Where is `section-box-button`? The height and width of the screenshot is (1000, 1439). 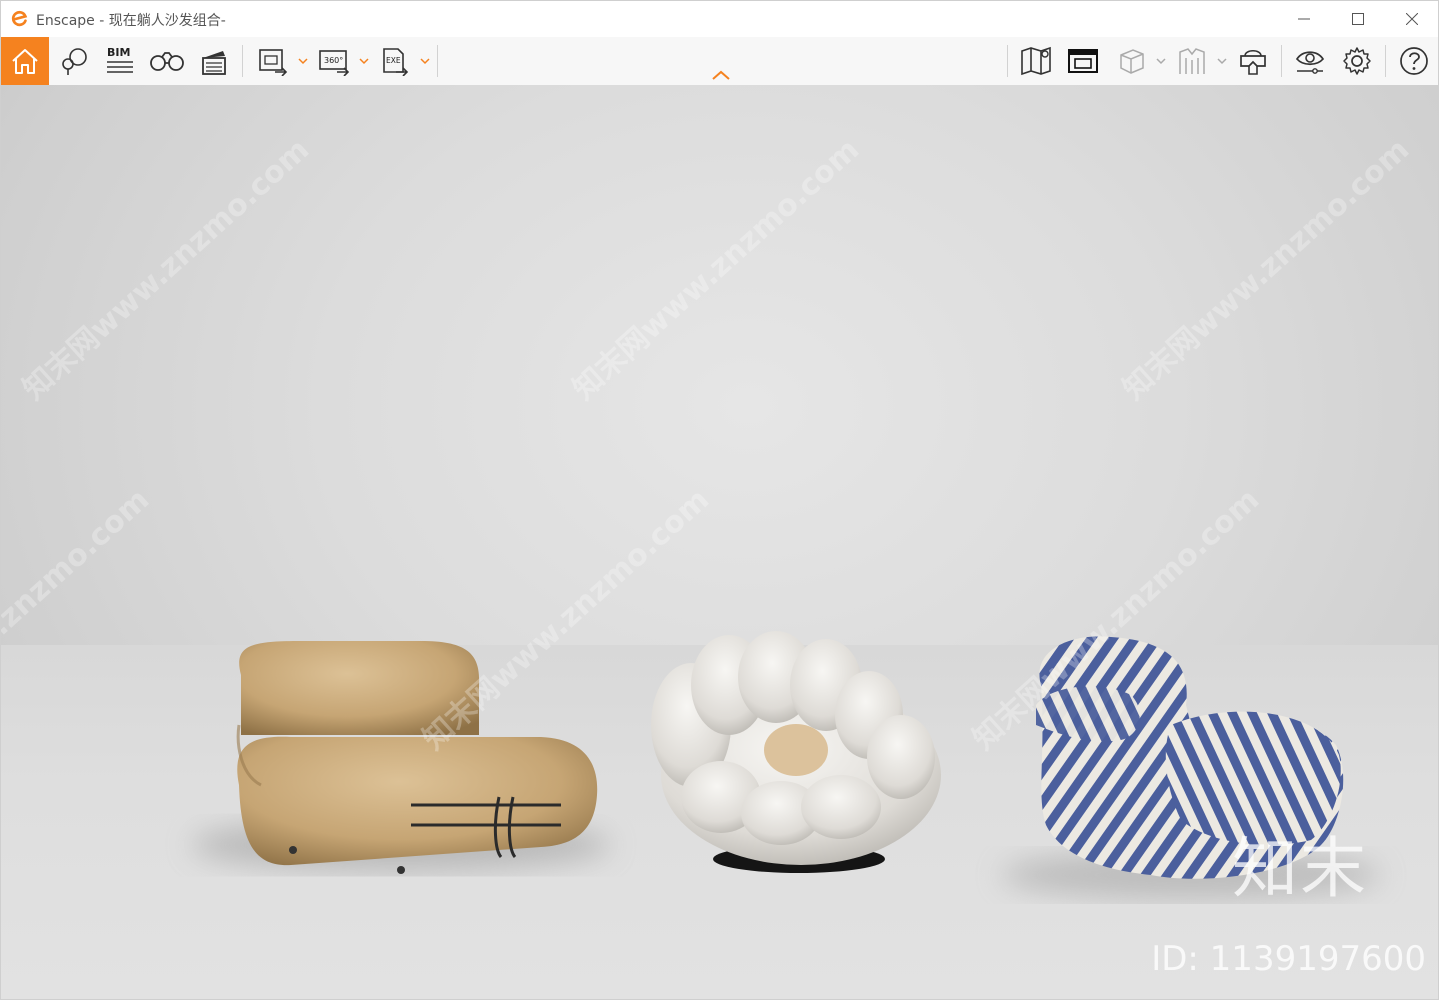 section-box-button is located at coordinates (1131, 61).